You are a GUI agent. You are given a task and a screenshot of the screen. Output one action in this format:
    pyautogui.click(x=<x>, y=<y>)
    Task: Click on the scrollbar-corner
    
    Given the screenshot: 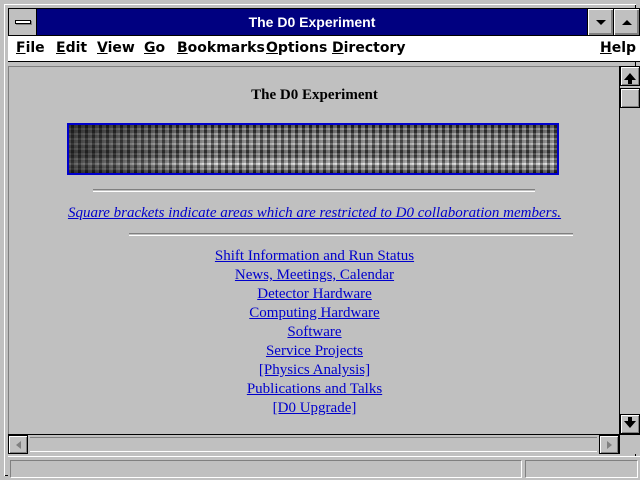 What is the action you would take?
    pyautogui.click(x=629, y=444)
    